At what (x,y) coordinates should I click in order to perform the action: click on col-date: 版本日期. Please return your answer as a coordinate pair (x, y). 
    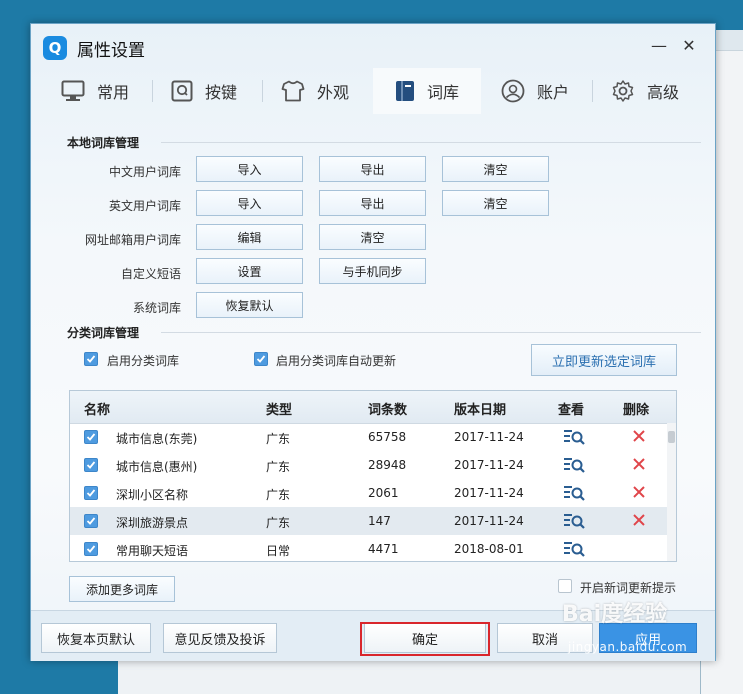
    Looking at the image, I should click on (480, 410).